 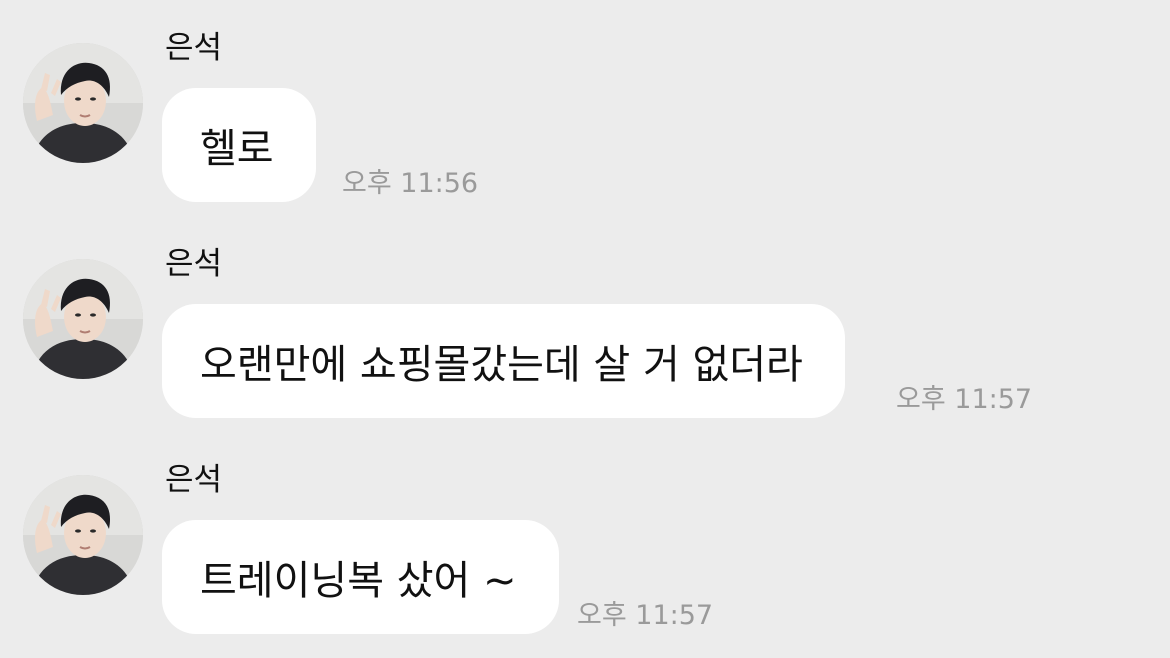 I want to click on message-bubble: 헬로, so click(x=239, y=145).